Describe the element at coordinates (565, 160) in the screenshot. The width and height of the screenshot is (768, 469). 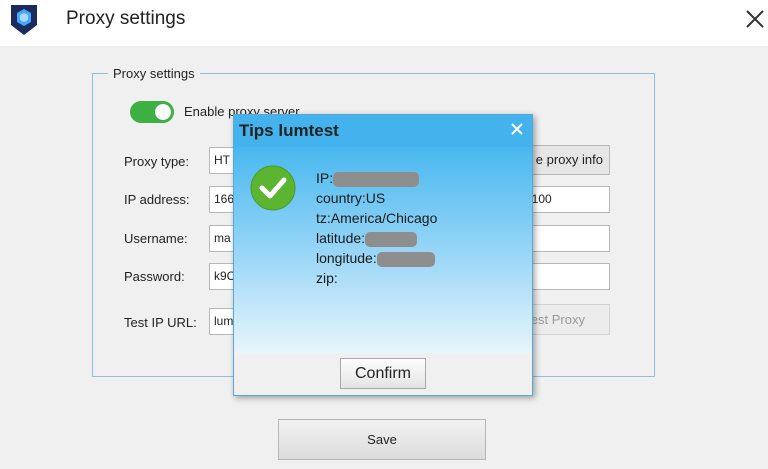
I see `proxy-info-button: e proxy info` at that location.